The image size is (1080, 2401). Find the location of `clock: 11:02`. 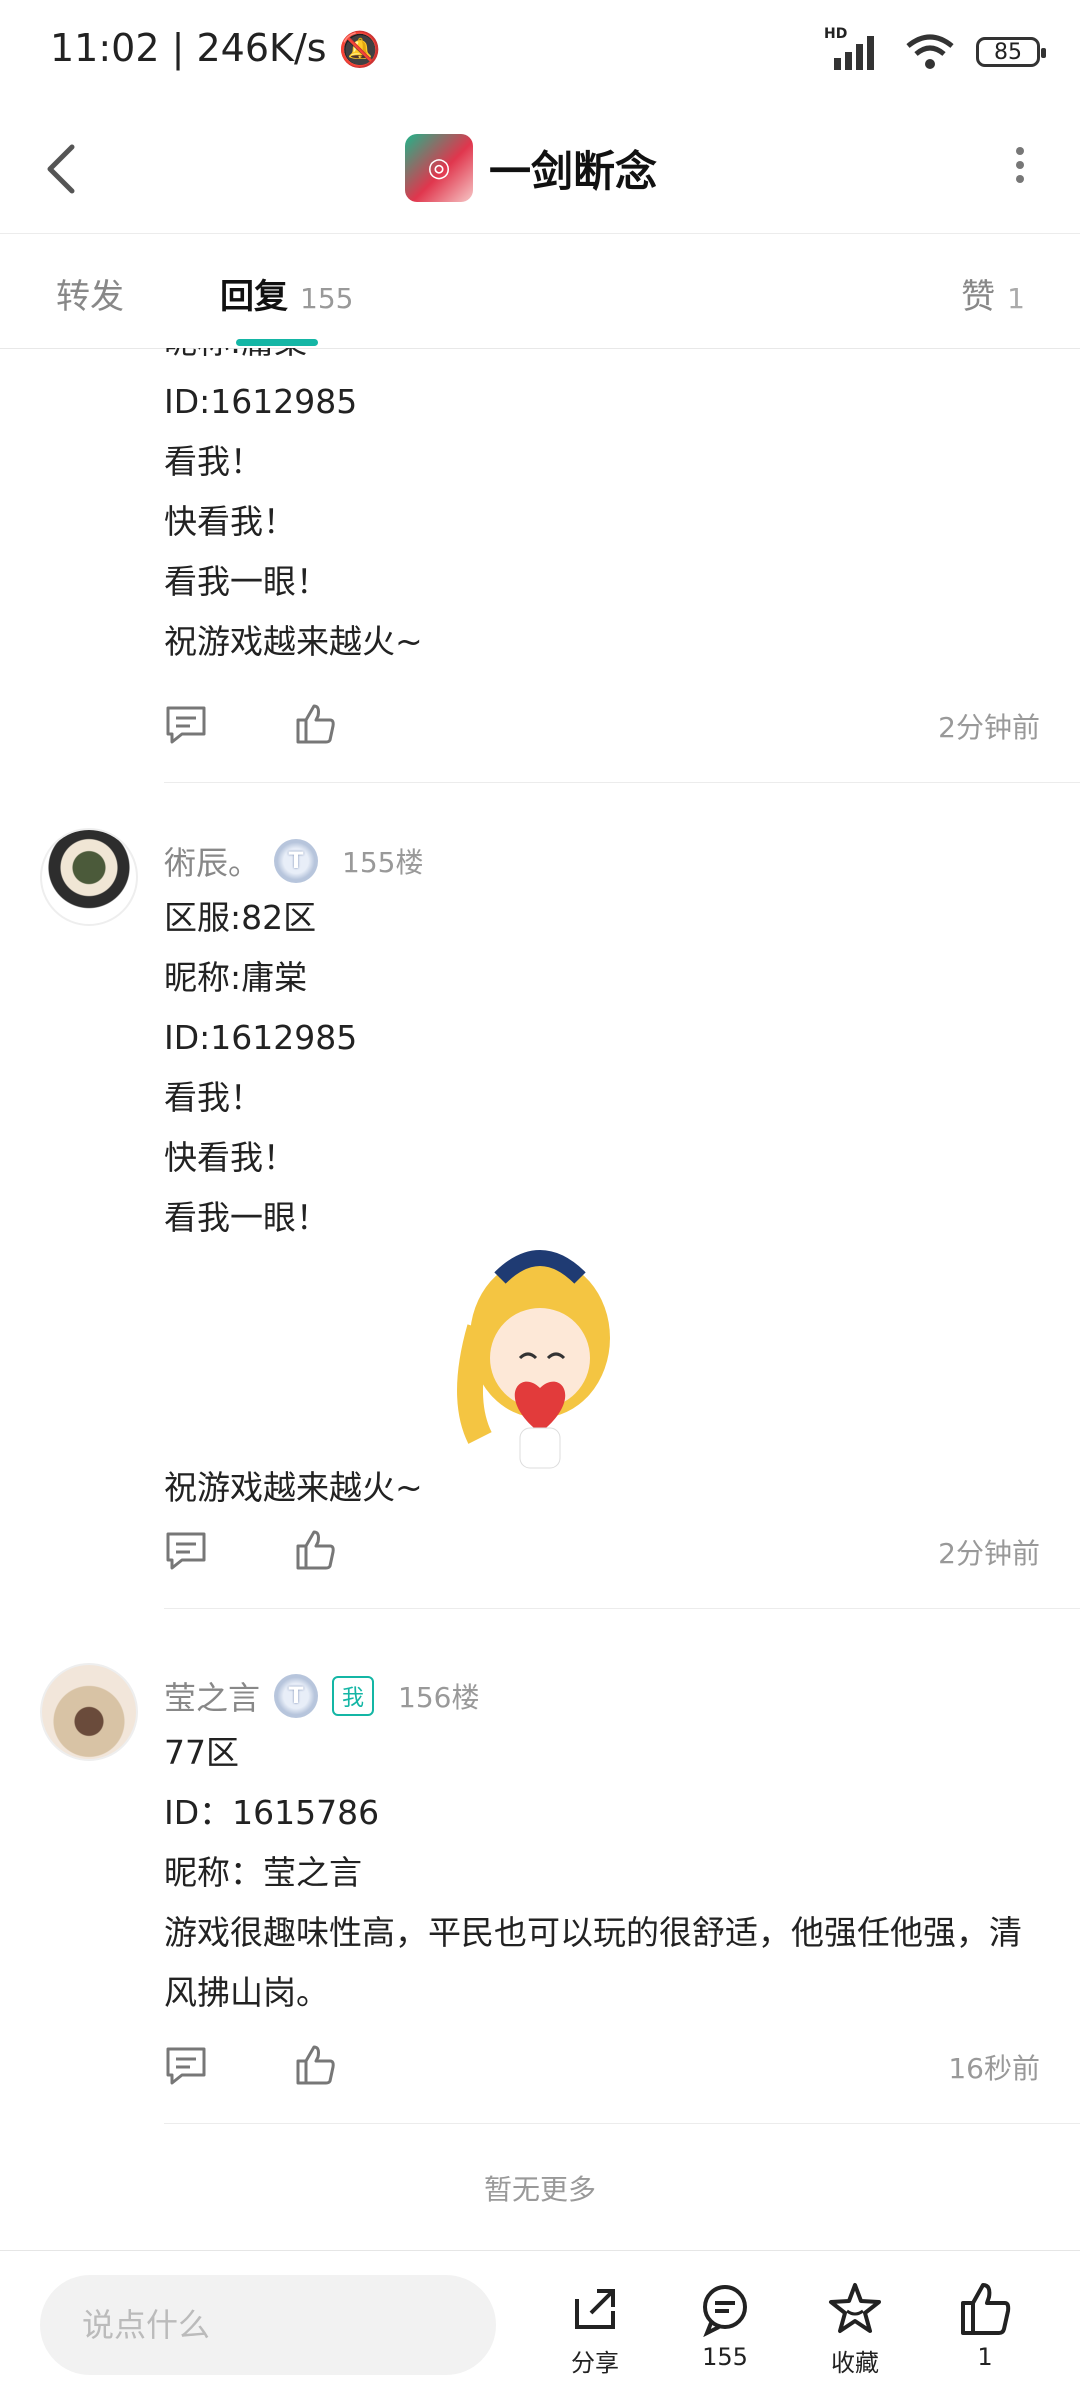

clock: 11:02 is located at coordinates (105, 48).